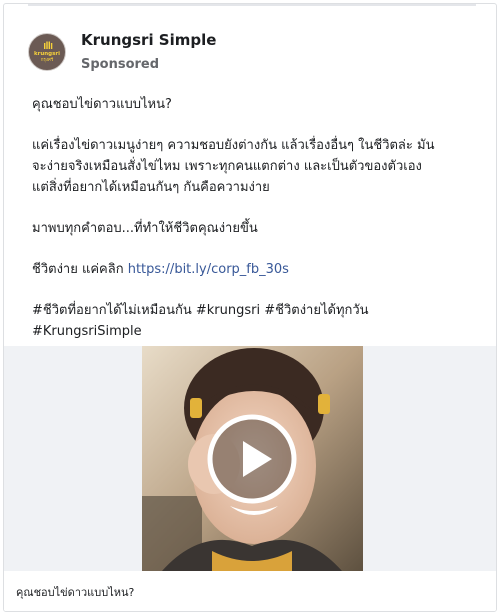 Image resolution: width=501 pixels, height=616 pixels. What do you see at coordinates (148, 40) in the screenshot?
I see `page-name: Krungsri Simple` at bounding box center [148, 40].